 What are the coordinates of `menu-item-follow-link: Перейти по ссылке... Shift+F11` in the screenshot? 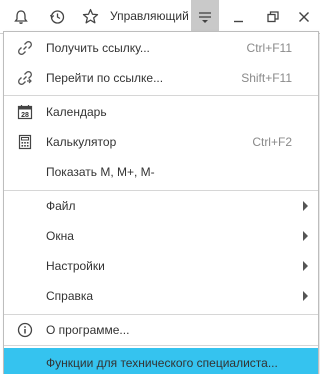 It's located at (161, 78).